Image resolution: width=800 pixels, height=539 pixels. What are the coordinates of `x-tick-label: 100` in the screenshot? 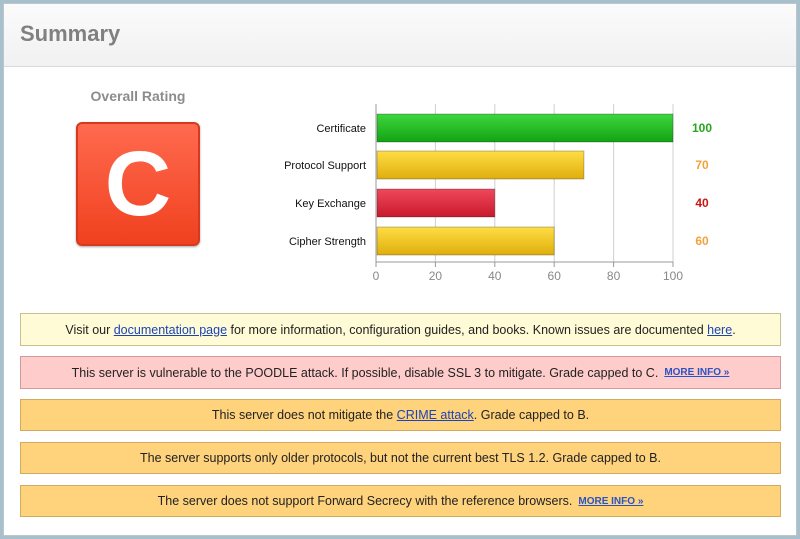 It's located at (673, 276).